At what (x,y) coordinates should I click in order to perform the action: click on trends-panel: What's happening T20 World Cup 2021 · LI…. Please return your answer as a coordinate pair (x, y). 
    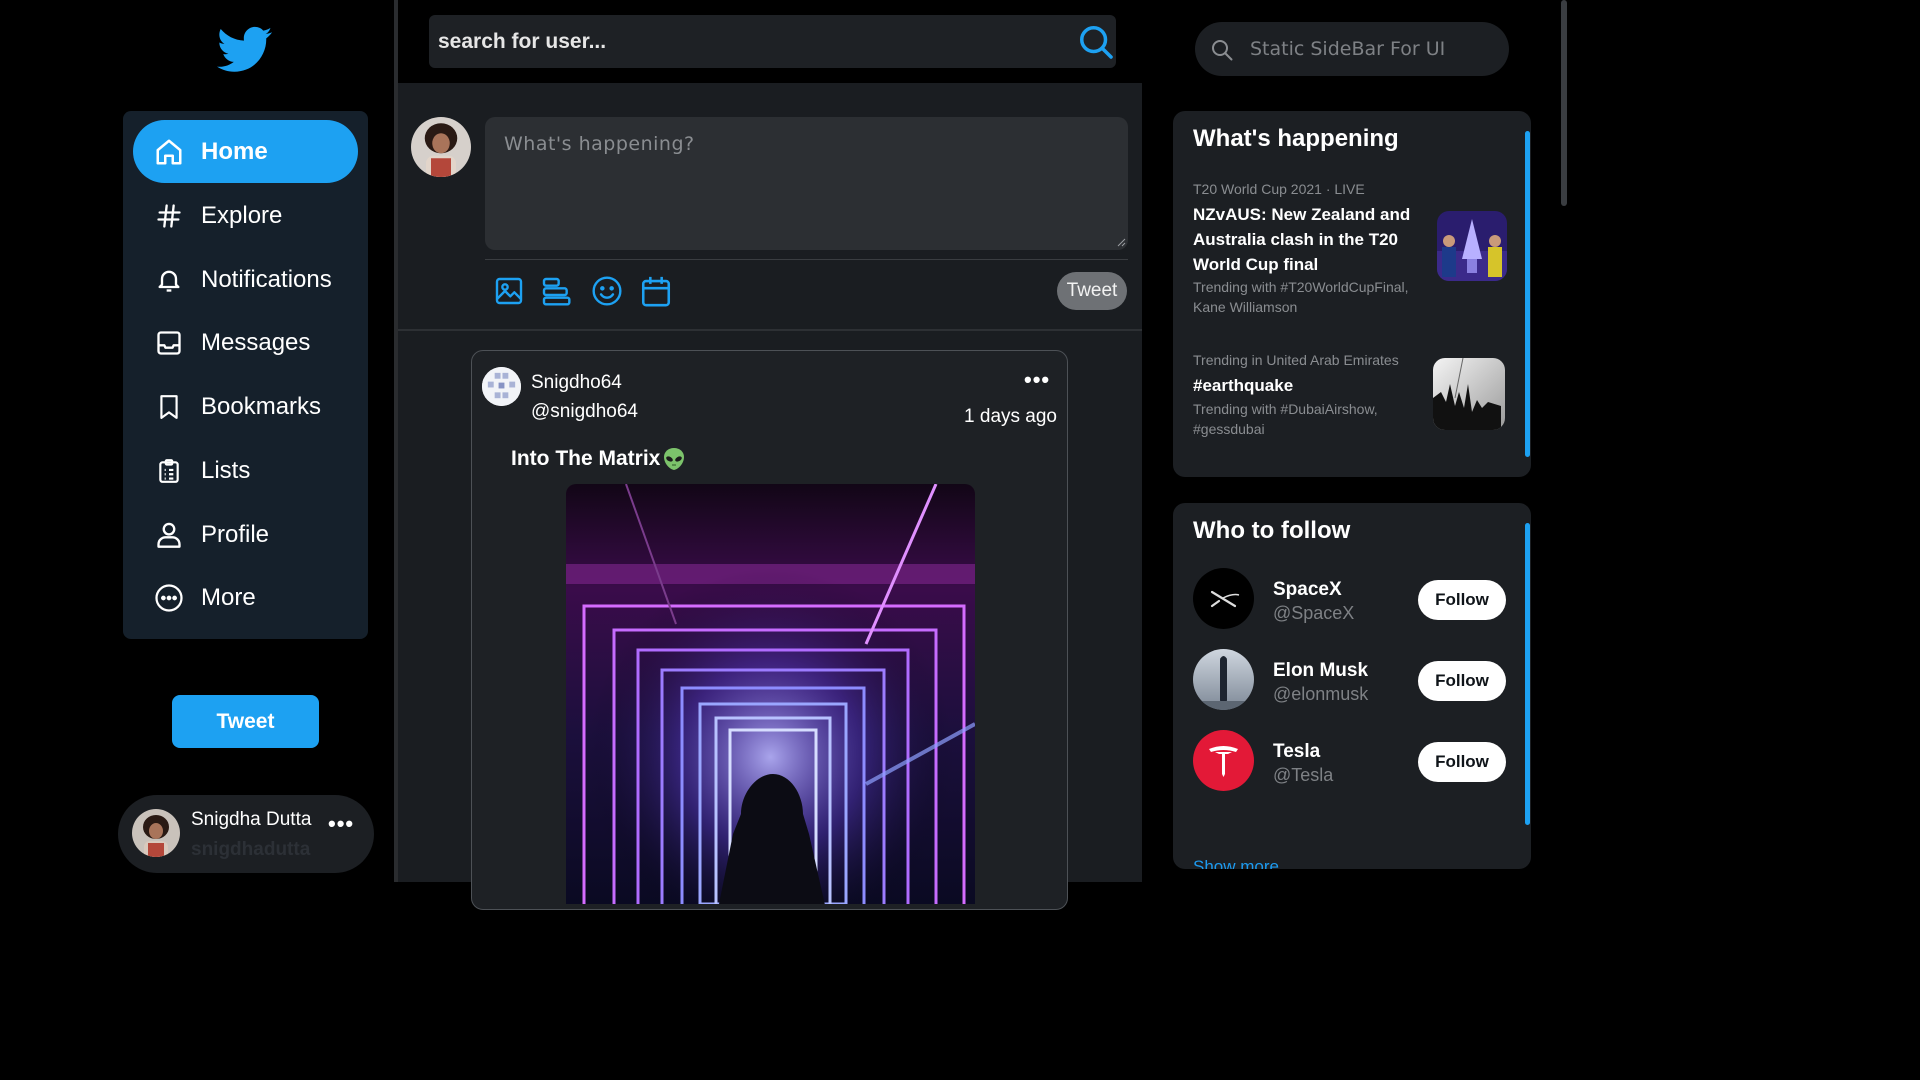
    Looking at the image, I should click on (1352, 294).